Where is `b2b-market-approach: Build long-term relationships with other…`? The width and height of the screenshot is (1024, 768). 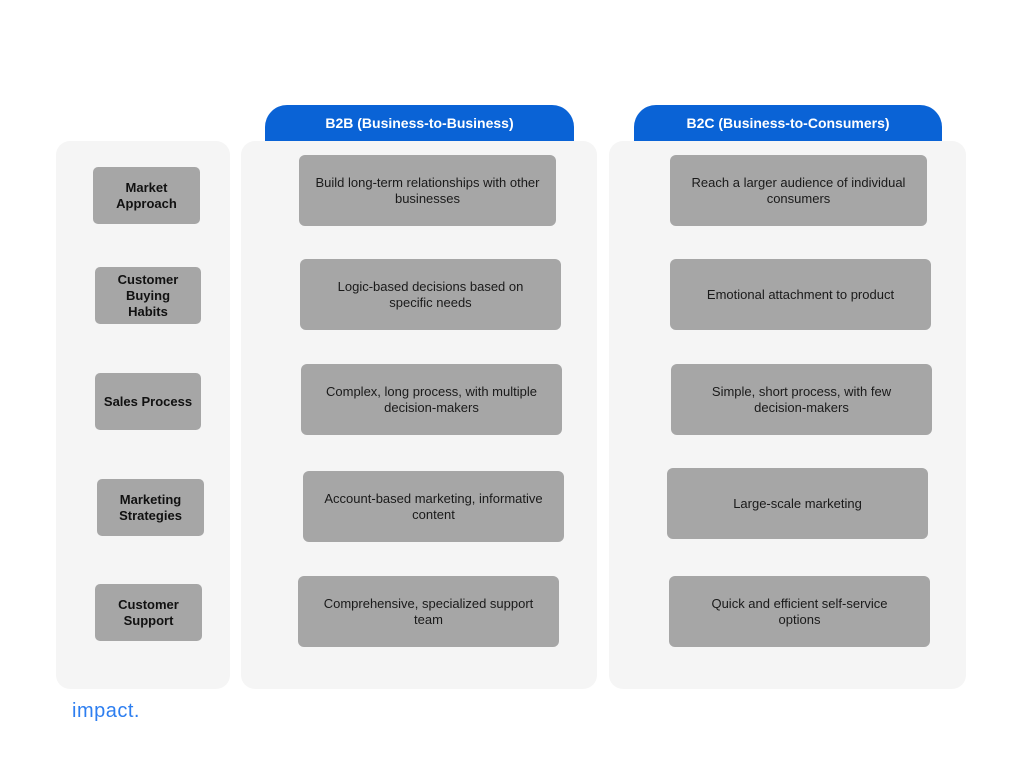
b2b-market-approach: Build long-term relationships with other… is located at coordinates (427, 190).